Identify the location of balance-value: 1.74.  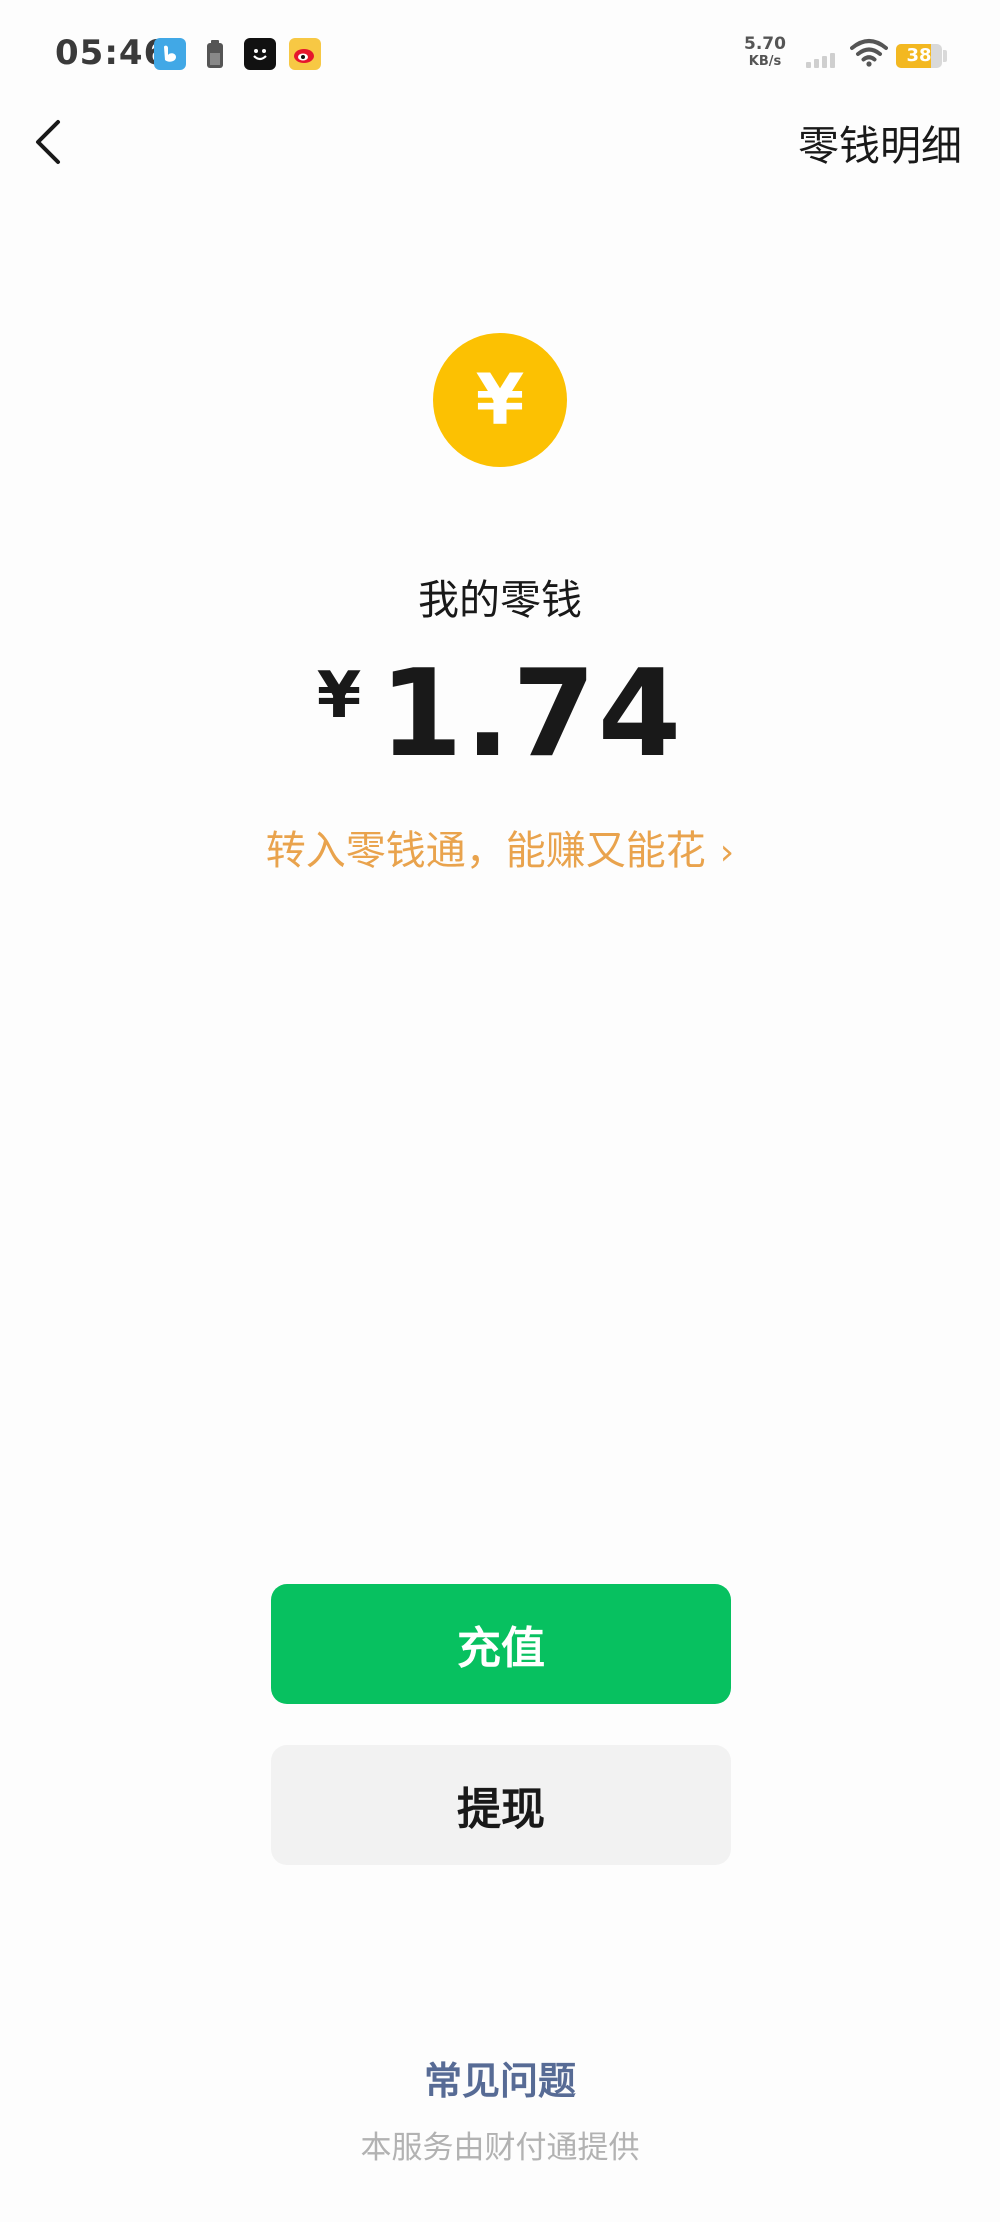
(531, 714).